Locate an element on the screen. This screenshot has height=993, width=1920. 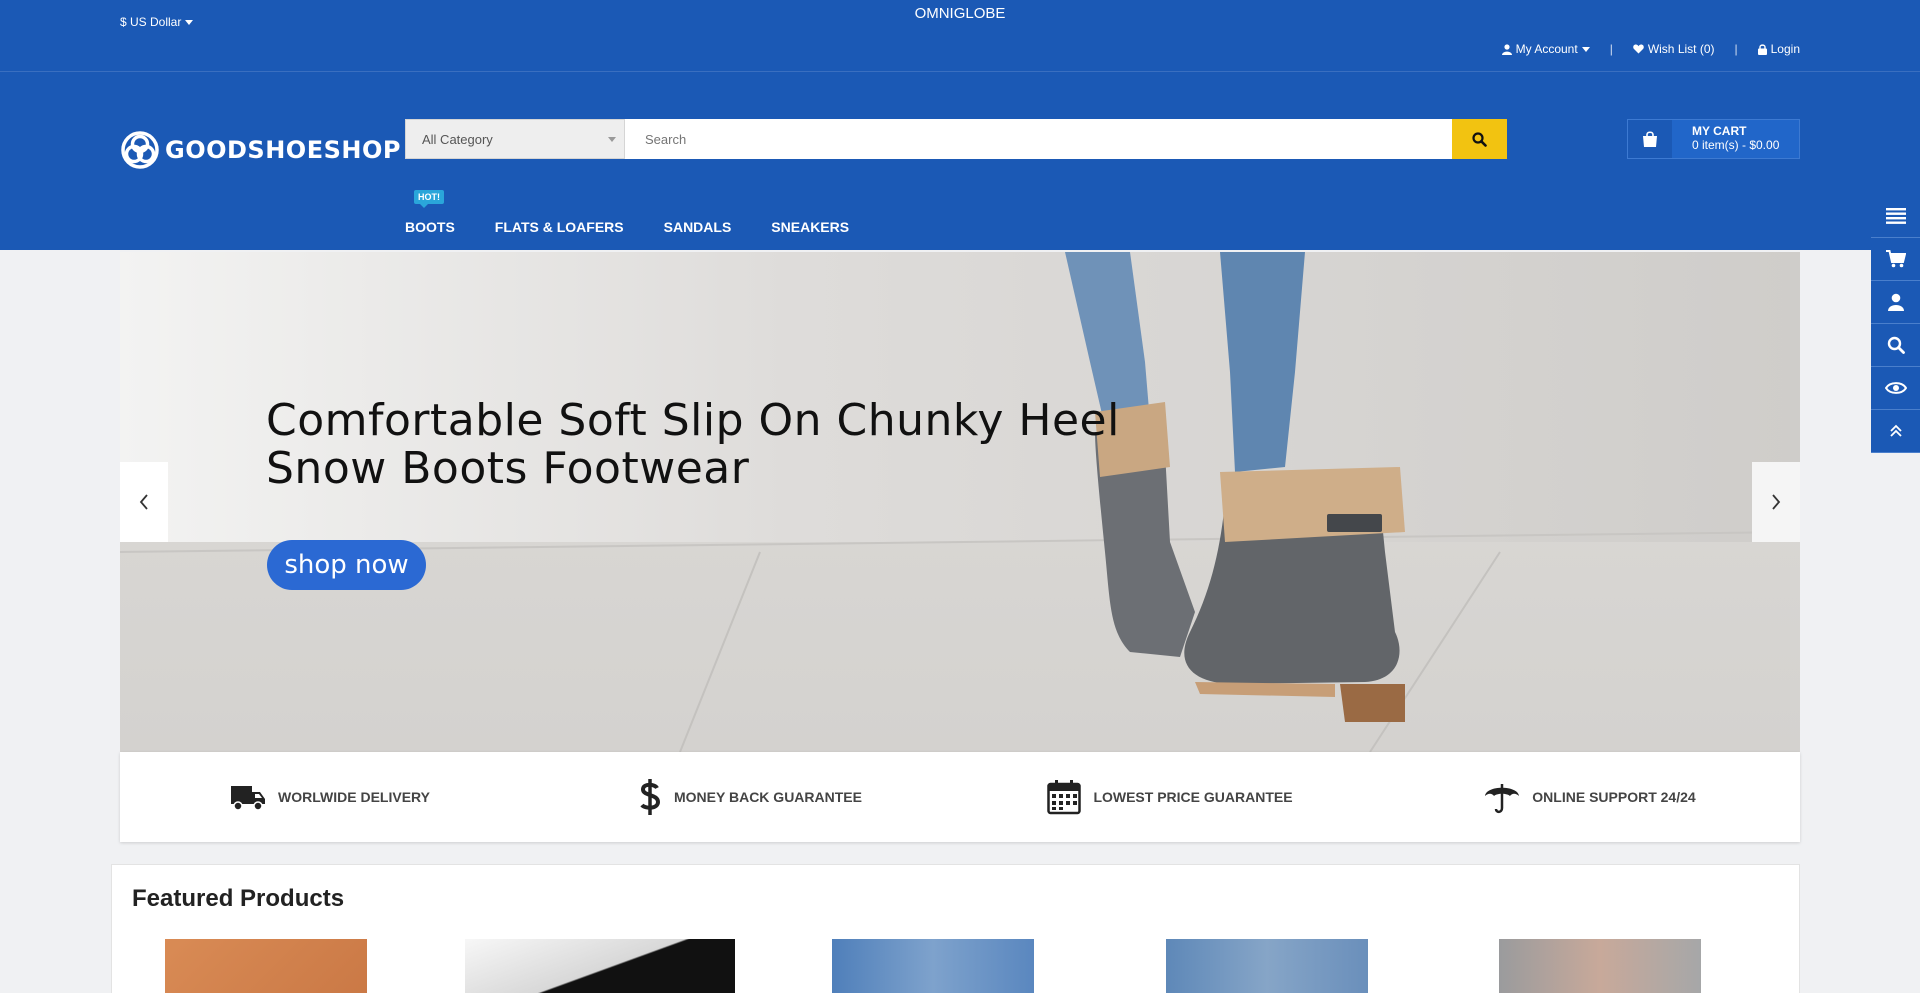
nav-item-flats-loafers: FLATS & LOAFERS is located at coordinates (559, 227).